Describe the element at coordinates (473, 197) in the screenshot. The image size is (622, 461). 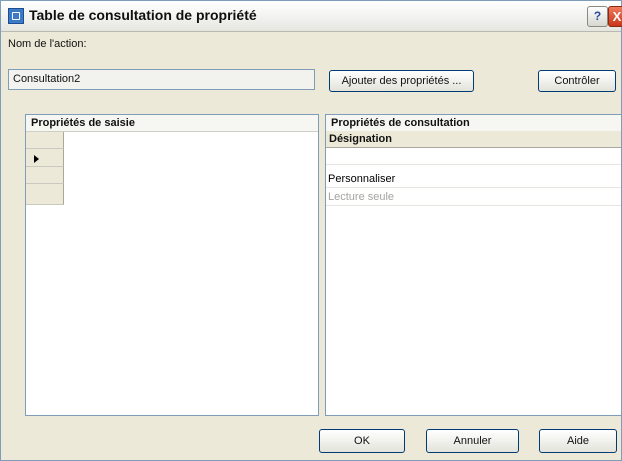
I see `list-item: Lecture seule` at that location.